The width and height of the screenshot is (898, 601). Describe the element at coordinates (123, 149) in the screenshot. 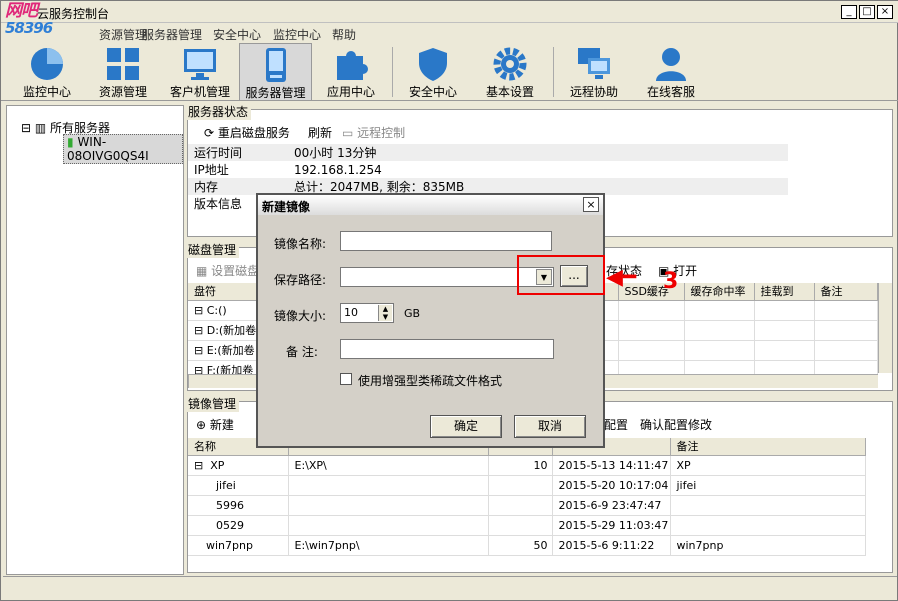

I see `tree-server-node: ▮ WIN-08OIVG0QS4I` at that location.